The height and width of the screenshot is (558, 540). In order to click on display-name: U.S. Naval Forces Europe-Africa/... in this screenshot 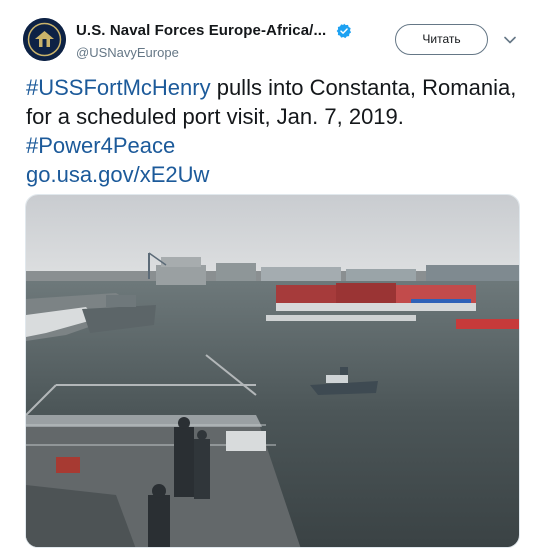, I will do `click(201, 30)`.